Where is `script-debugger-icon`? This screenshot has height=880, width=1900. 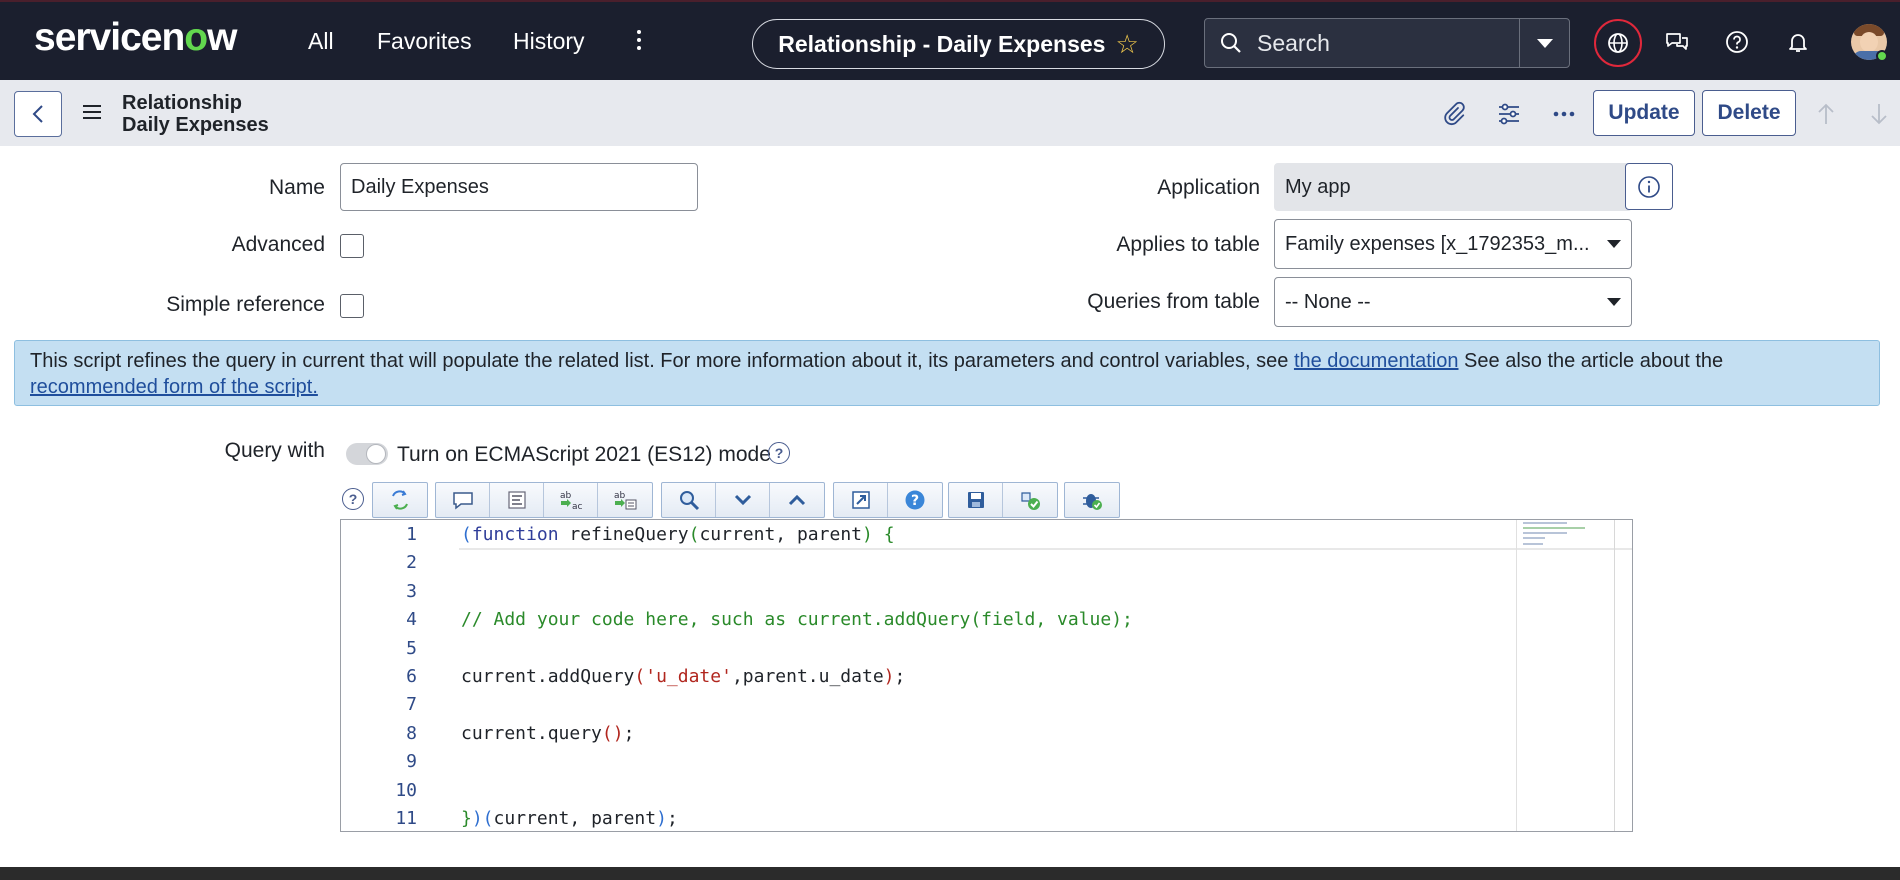
script-debugger-icon is located at coordinates (1092, 500).